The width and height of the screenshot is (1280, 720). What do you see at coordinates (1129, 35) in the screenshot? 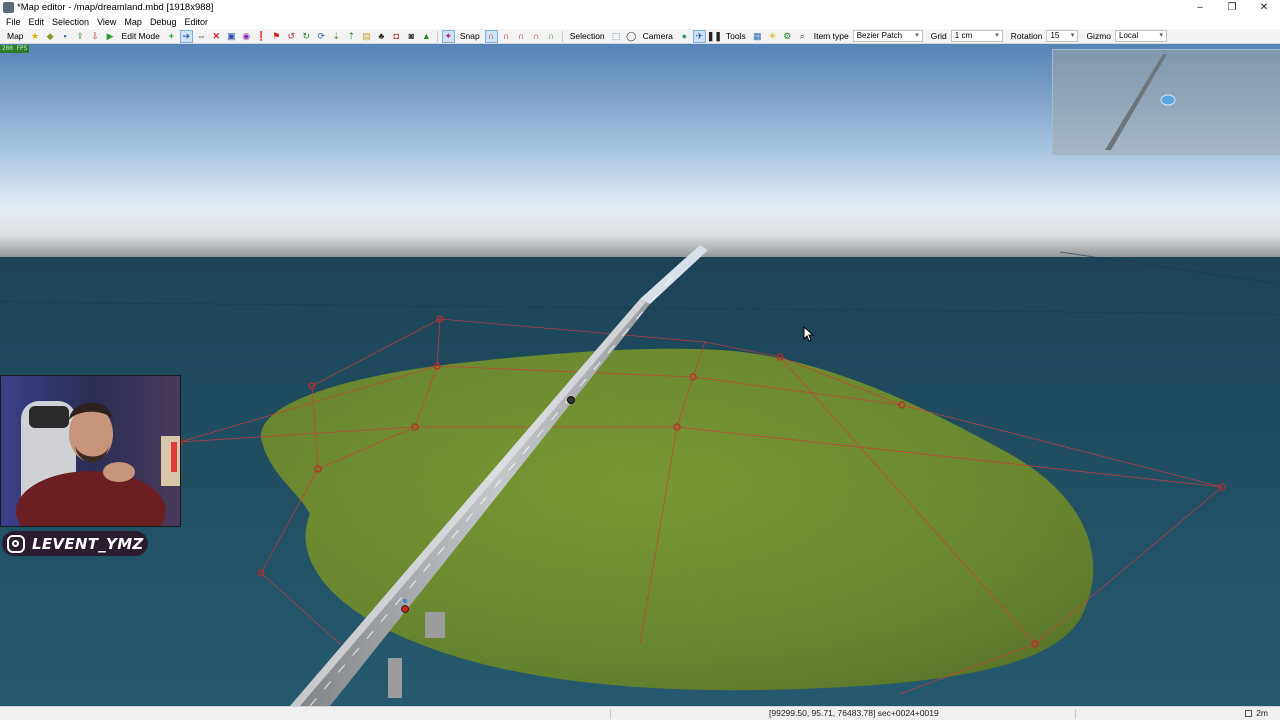
I see `gizmo-value: Local` at bounding box center [1129, 35].